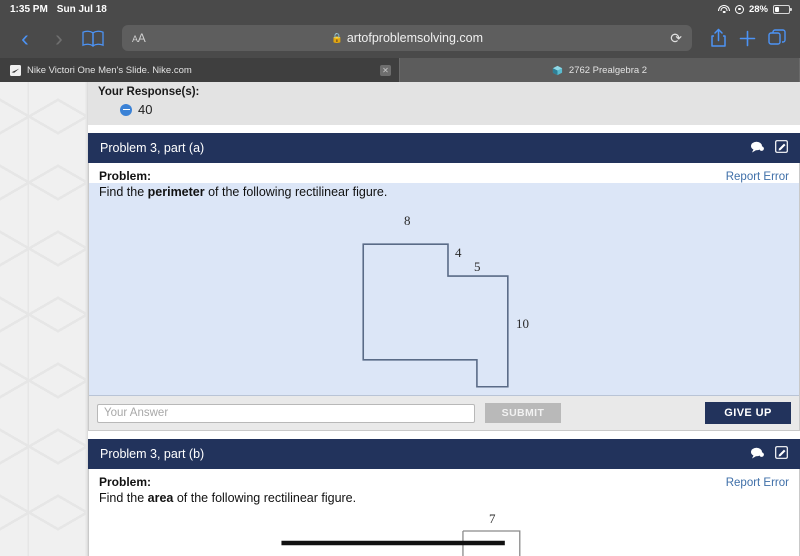  I want to click on answer-input, so click(286, 413).